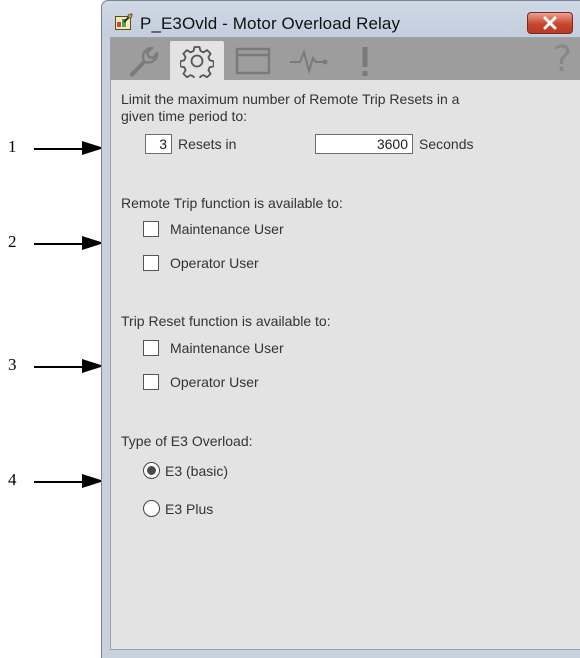 The width and height of the screenshot is (580, 658). What do you see at coordinates (197, 471) in the screenshot?
I see `e3-basic-label: E3 (basic)` at bounding box center [197, 471].